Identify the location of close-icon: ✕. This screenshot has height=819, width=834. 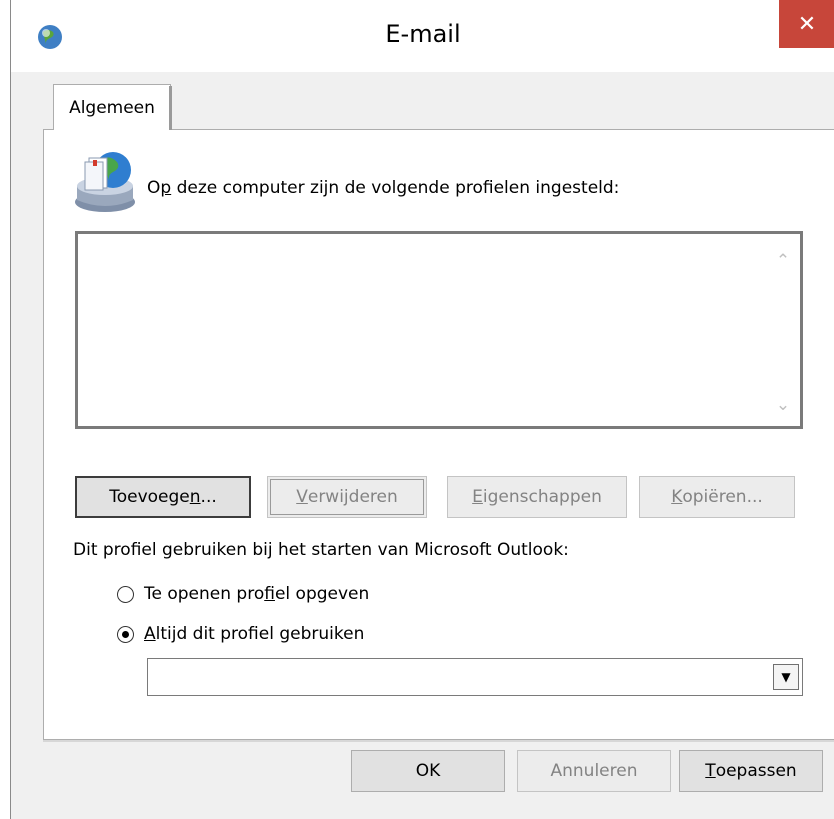
(807, 24).